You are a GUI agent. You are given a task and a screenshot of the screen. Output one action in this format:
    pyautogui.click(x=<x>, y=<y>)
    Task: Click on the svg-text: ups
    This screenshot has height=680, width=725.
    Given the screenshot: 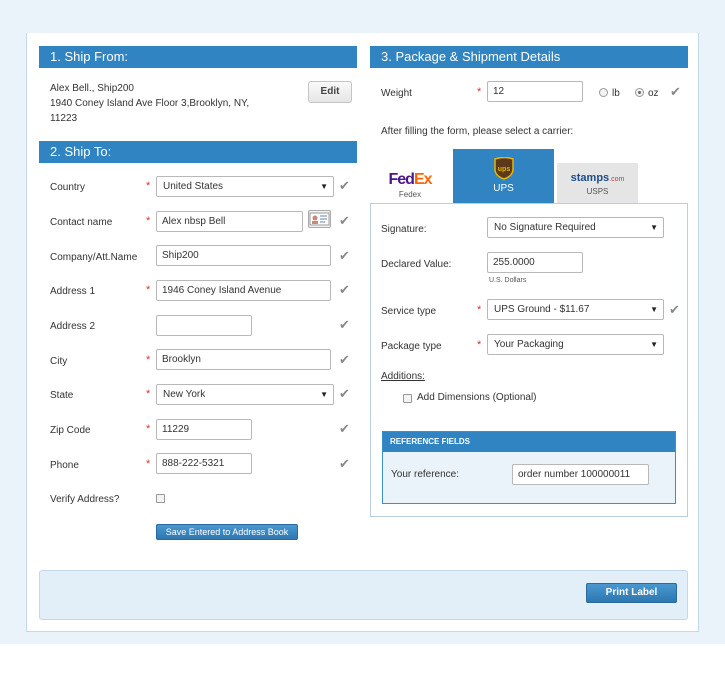 What is the action you would take?
    pyautogui.click(x=503, y=169)
    